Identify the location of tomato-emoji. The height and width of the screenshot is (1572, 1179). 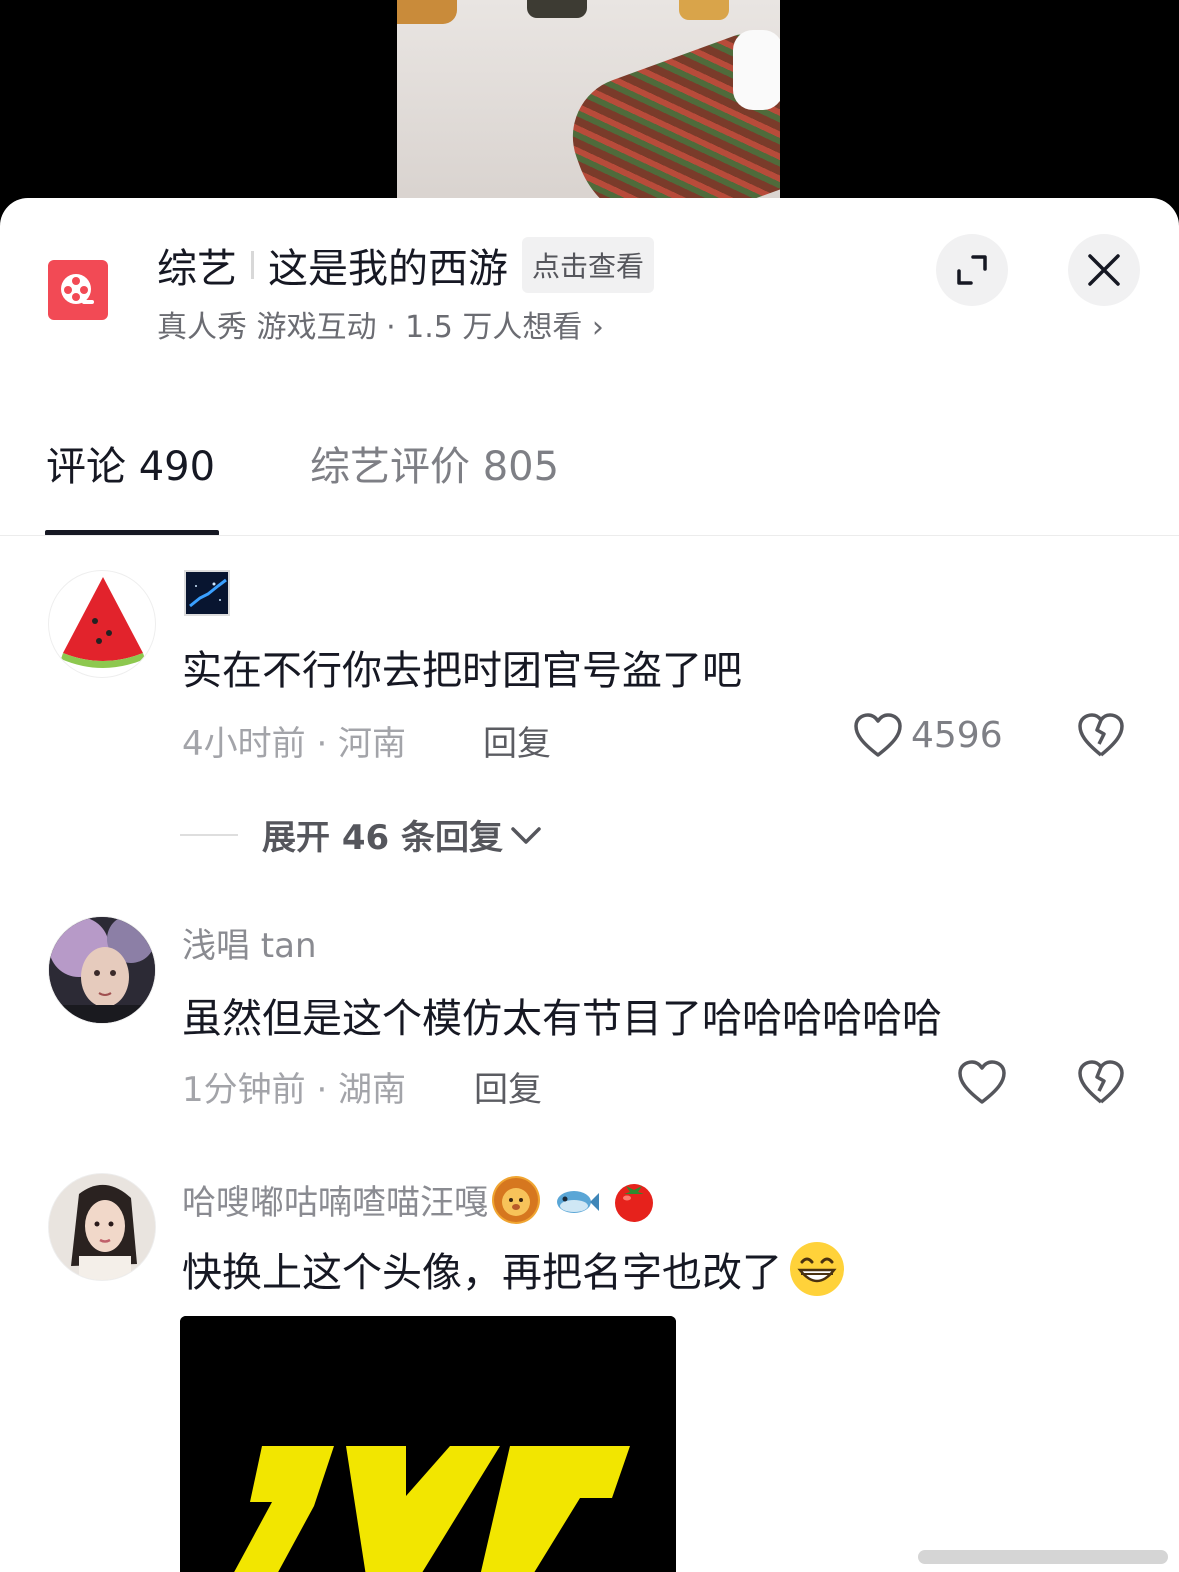
(634, 1200).